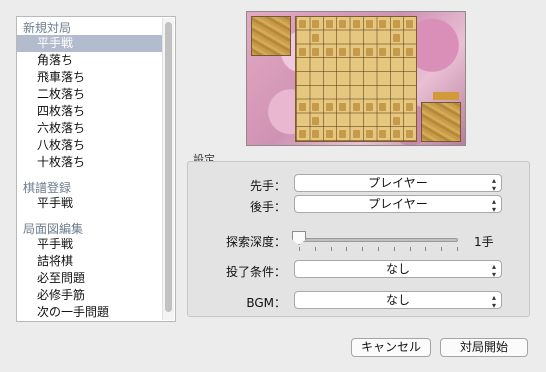  Describe the element at coordinates (47, 188) in the screenshot. I see `group-title-kifu: 棋譜登録` at that location.